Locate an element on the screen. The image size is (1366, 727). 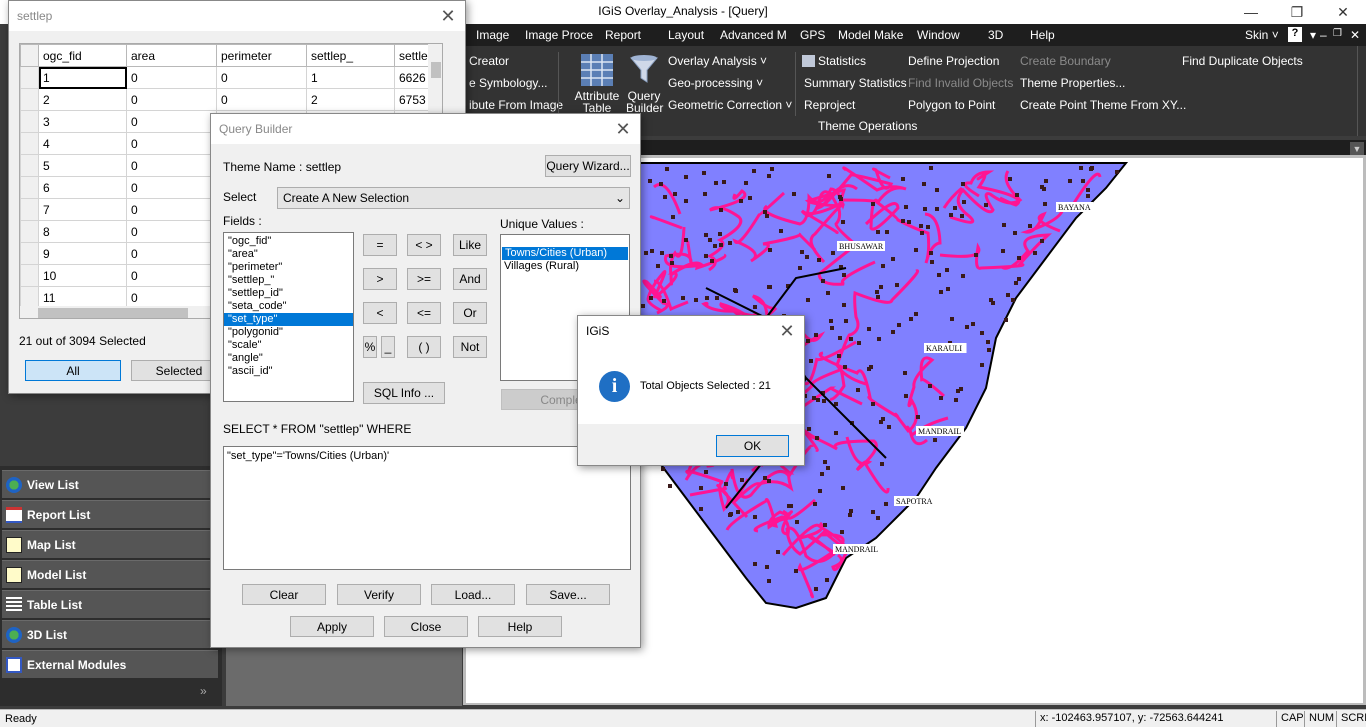
column-header-settlep: settlep_ is located at coordinates (350, 55).